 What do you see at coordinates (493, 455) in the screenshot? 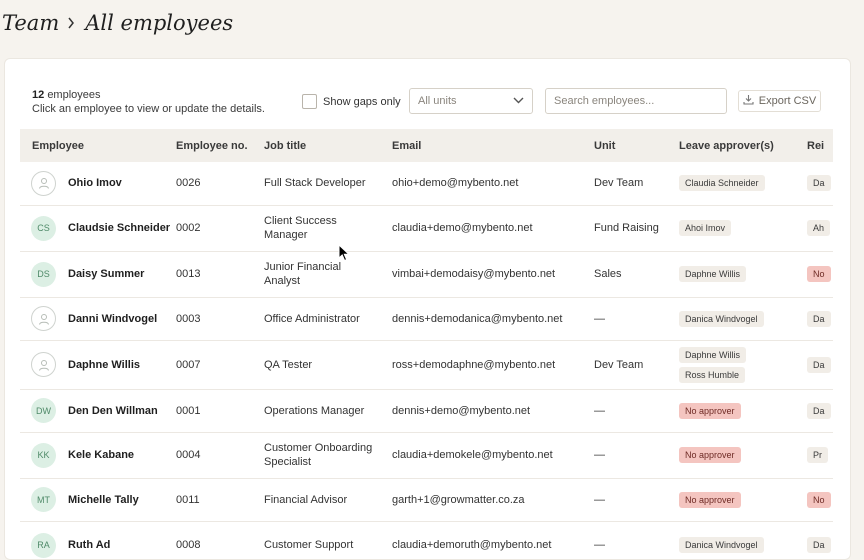
I see `employee-email: claudia+demokele@mybento.net` at bounding box center [493, 455].